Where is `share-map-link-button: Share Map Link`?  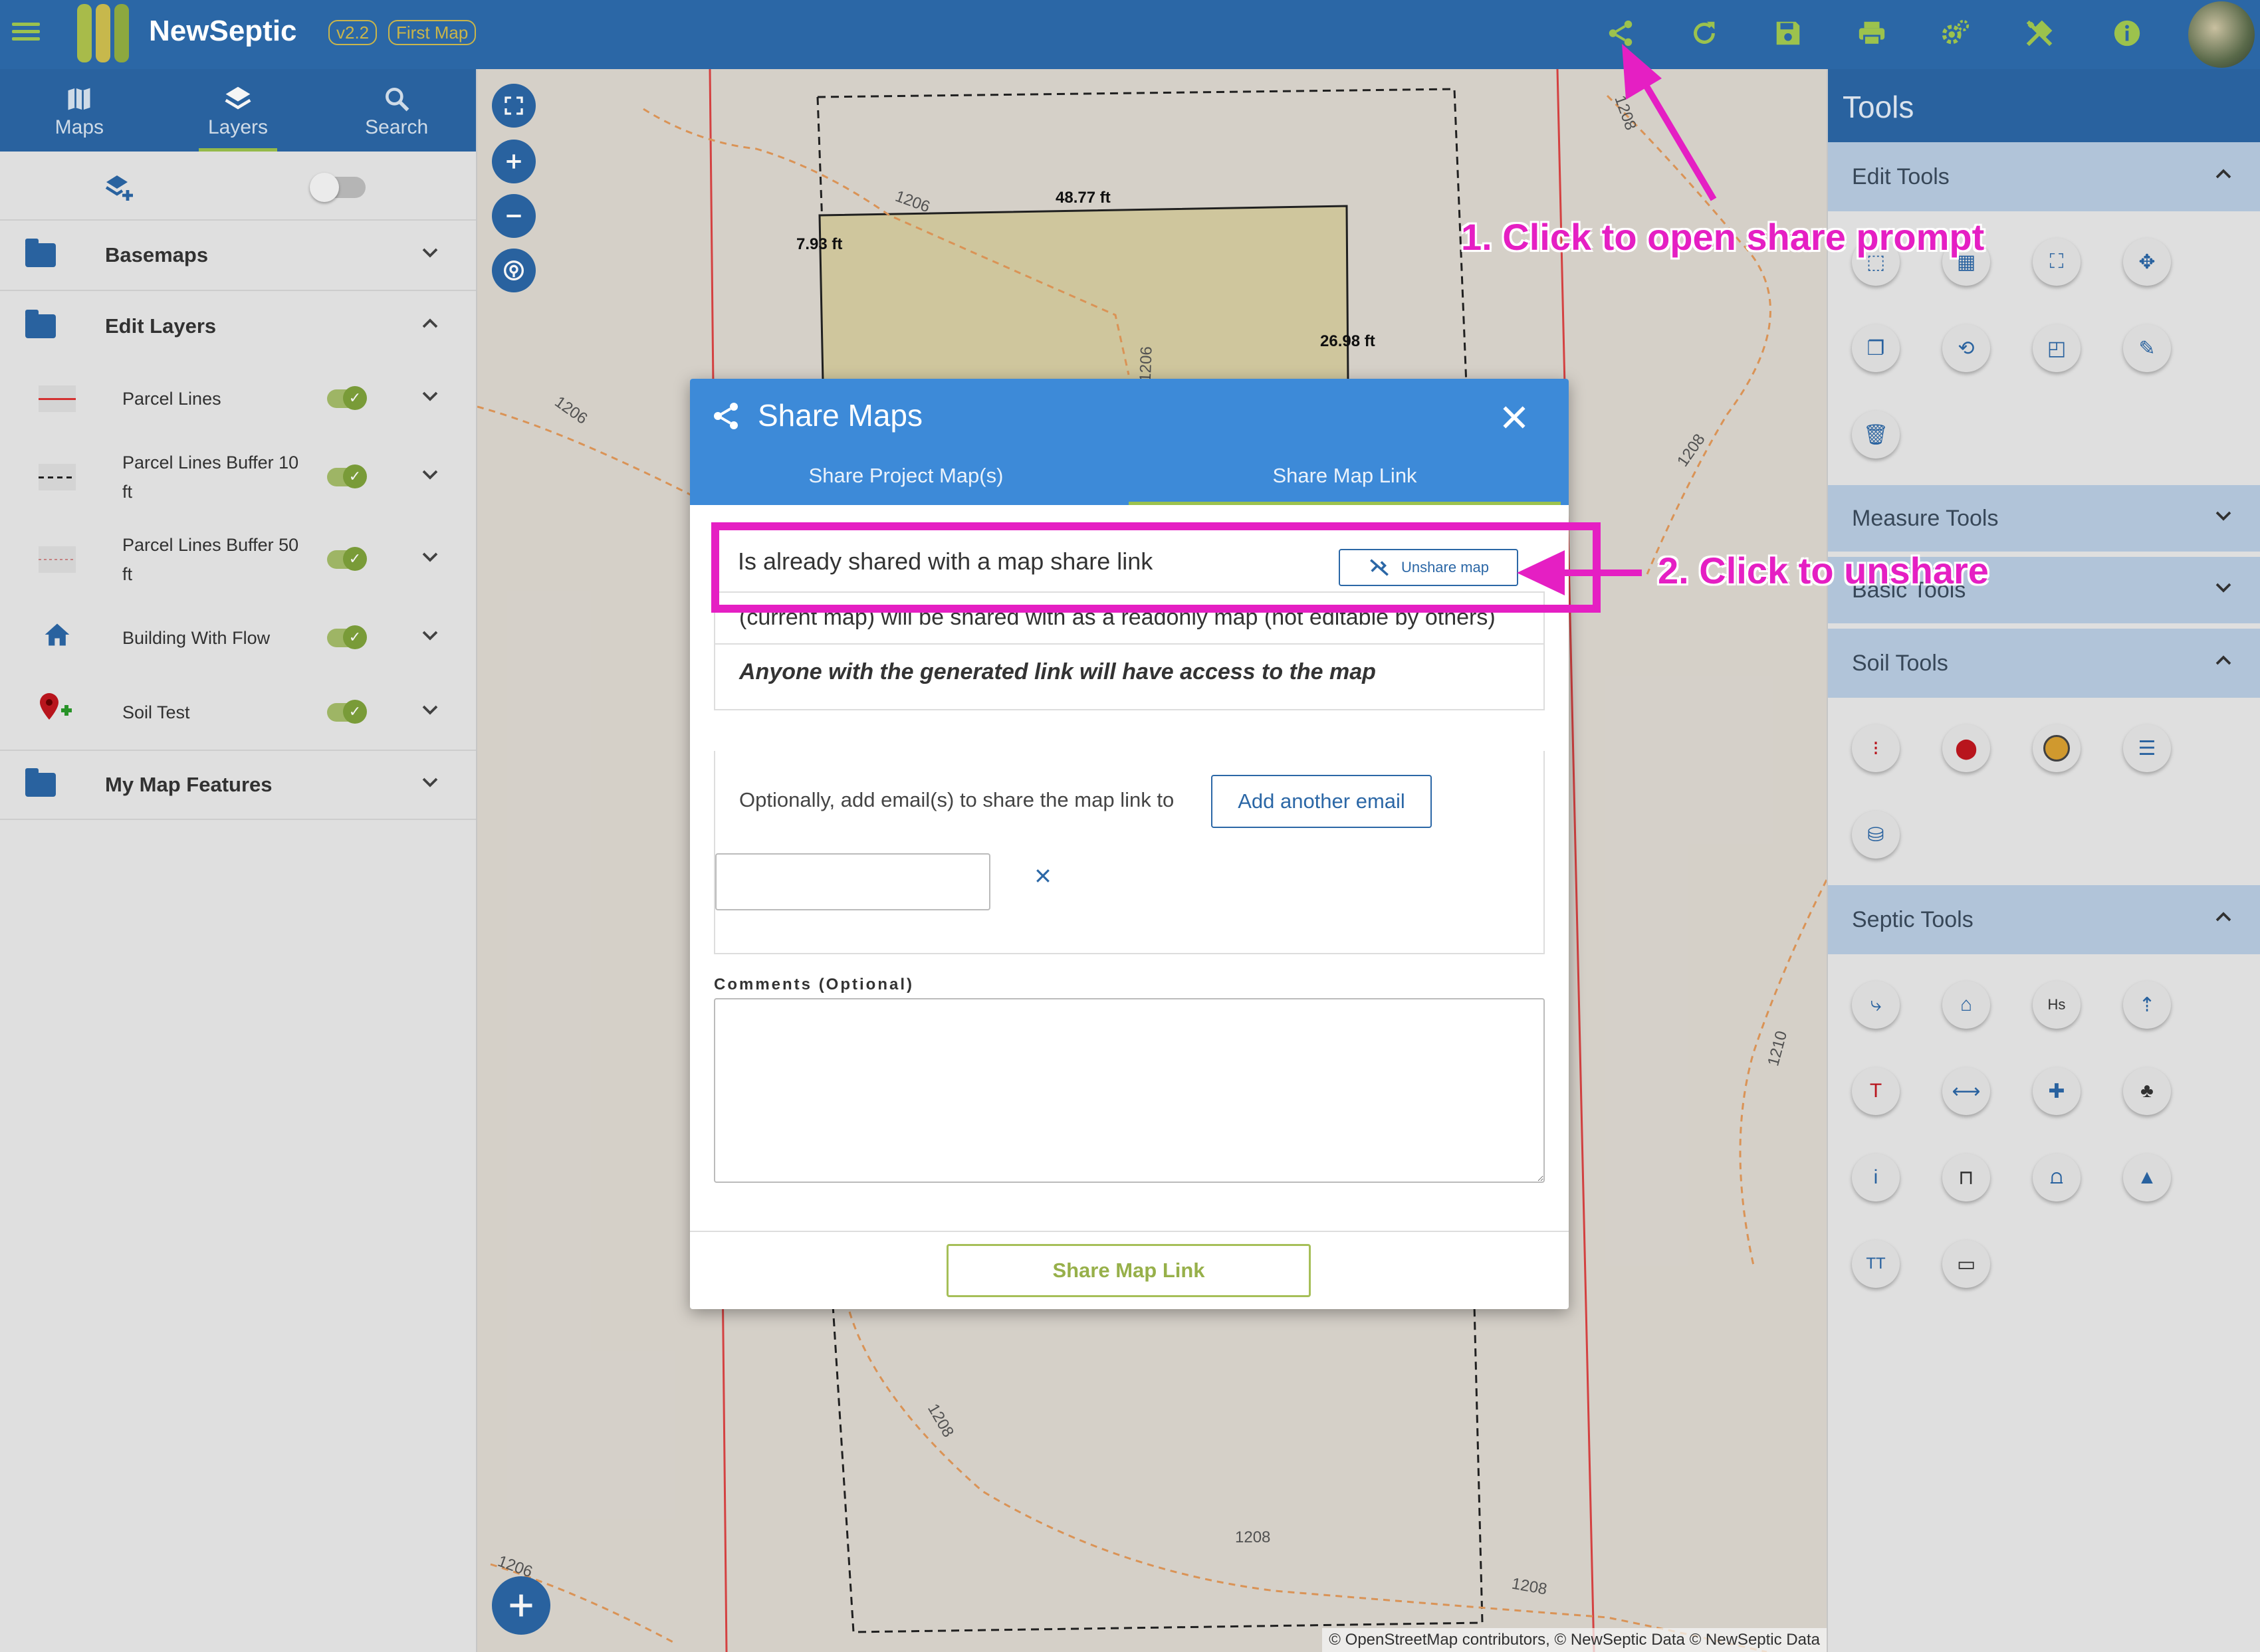
share-map-link-button: Share Map Link is located at coordinates (1129, 1271).